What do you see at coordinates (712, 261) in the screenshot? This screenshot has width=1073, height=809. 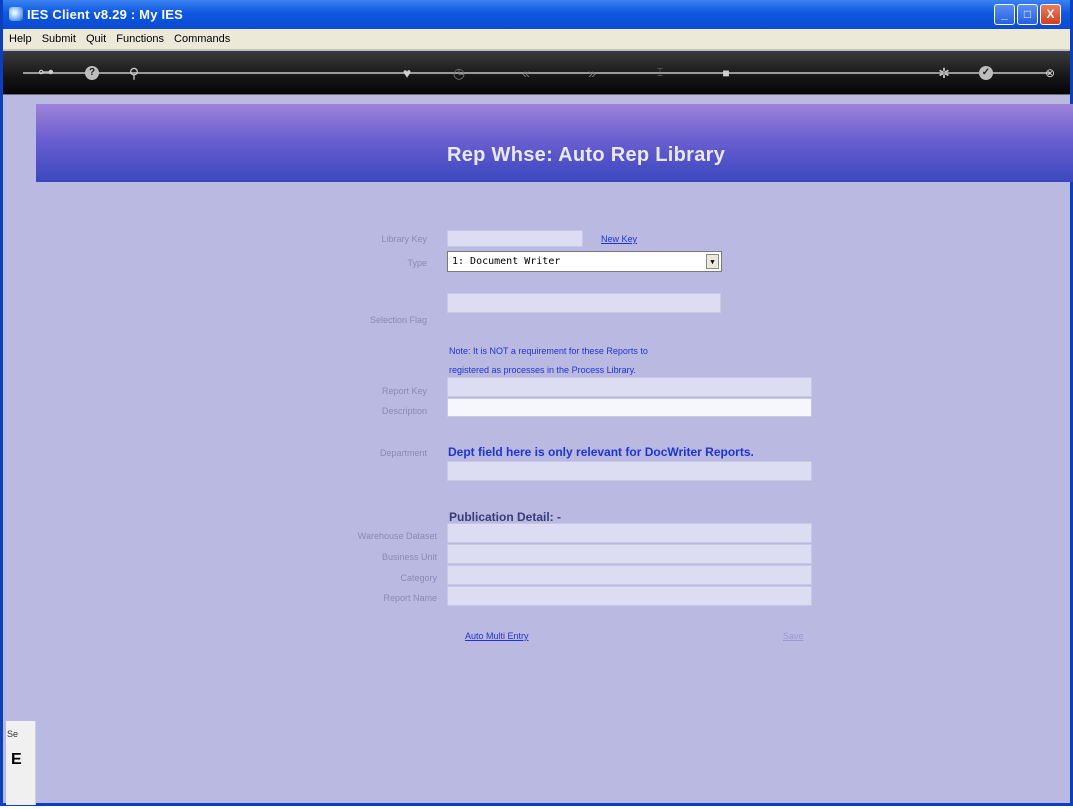 I see `chevron-down-icon: ▼` at bounding box center [712, 261].